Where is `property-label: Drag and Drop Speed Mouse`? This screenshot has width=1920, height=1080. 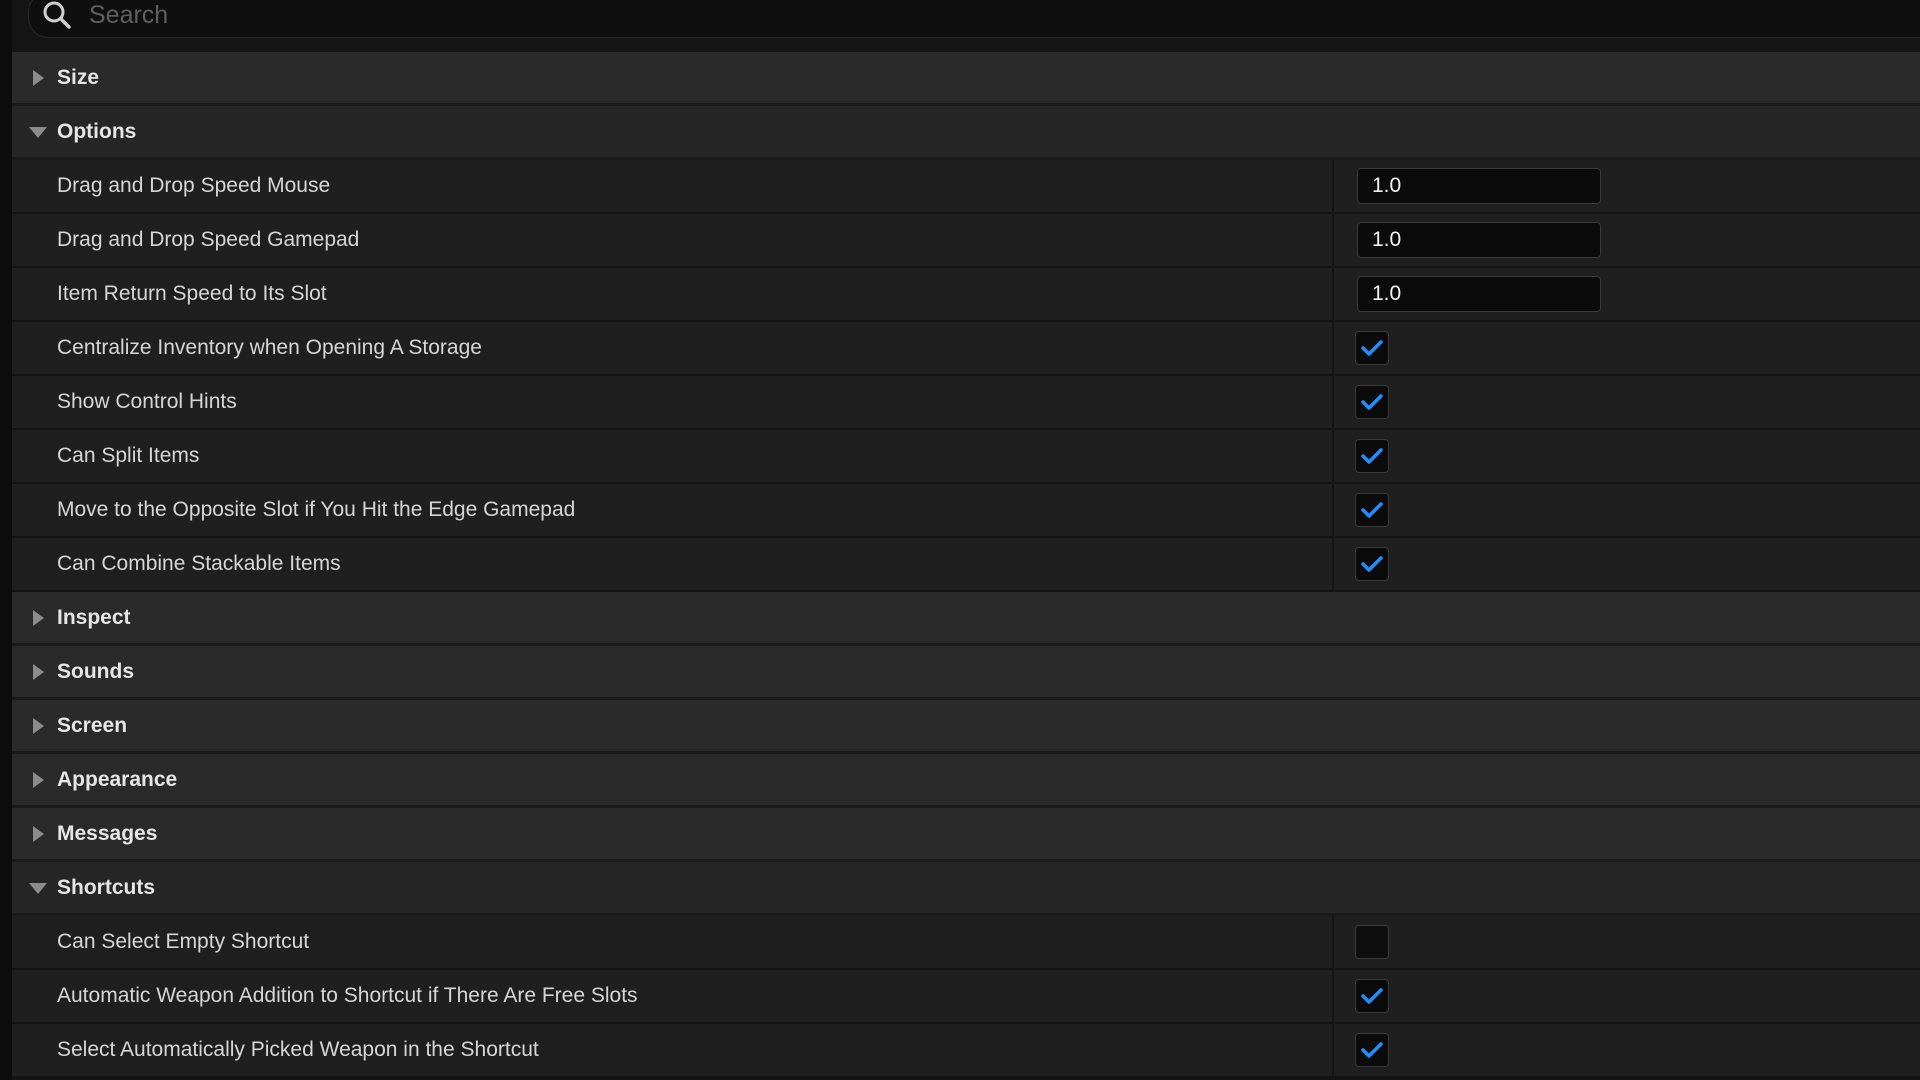
property-label: Drag and Drop Speed Mouse is located at coordinates (194, 185).